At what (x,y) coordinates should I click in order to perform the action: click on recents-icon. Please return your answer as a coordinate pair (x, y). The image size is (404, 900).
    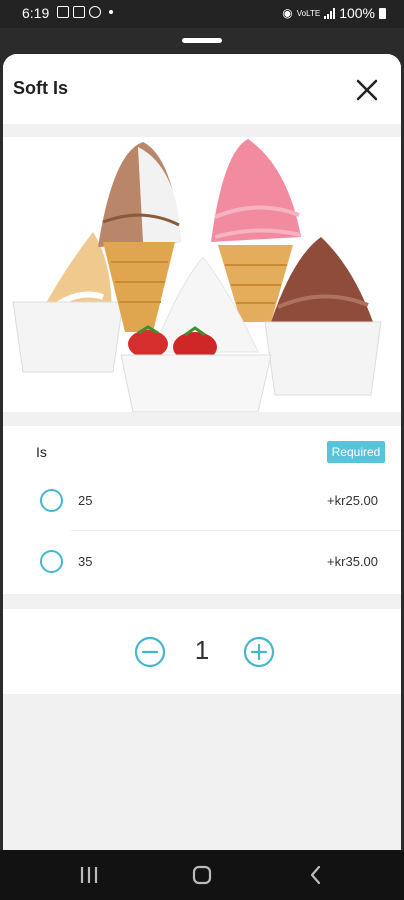
    Looking at the image, I should click on (89, 875).